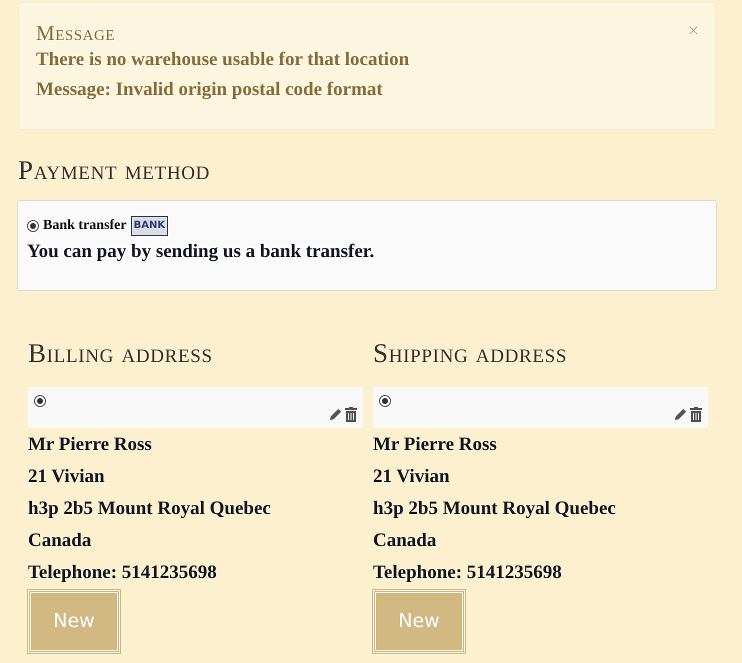 The image size is (742, 663). Describe the element at coordinates (470, 353) in the screenshot. I see `section-heading: Shipping address` at that location.